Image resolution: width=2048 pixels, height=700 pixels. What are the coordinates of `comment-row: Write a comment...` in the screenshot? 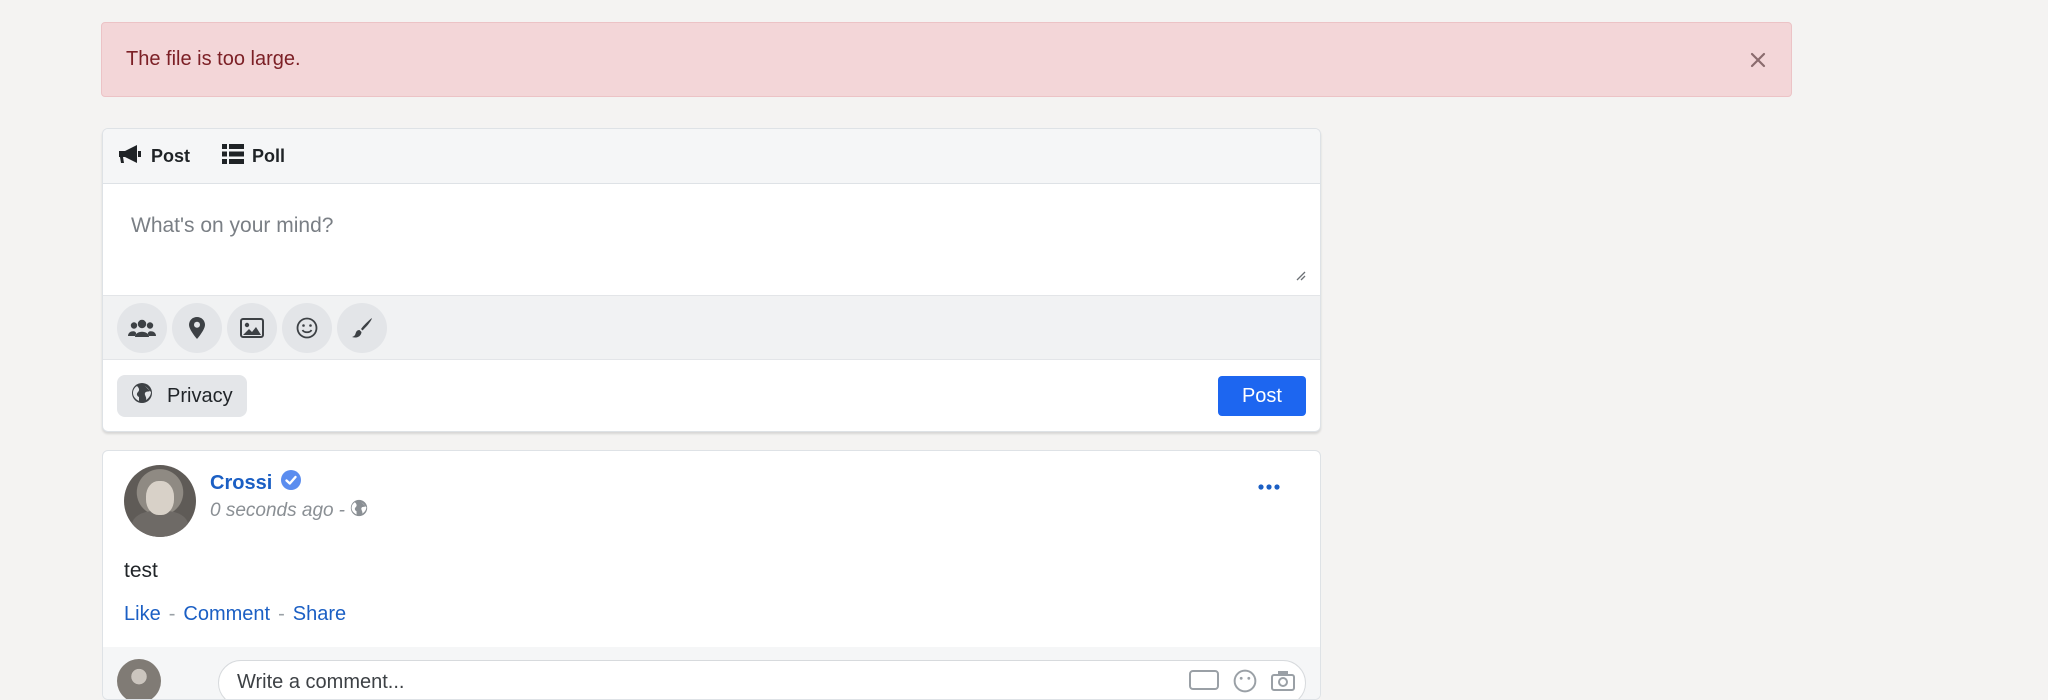 It's located at (711, 673).